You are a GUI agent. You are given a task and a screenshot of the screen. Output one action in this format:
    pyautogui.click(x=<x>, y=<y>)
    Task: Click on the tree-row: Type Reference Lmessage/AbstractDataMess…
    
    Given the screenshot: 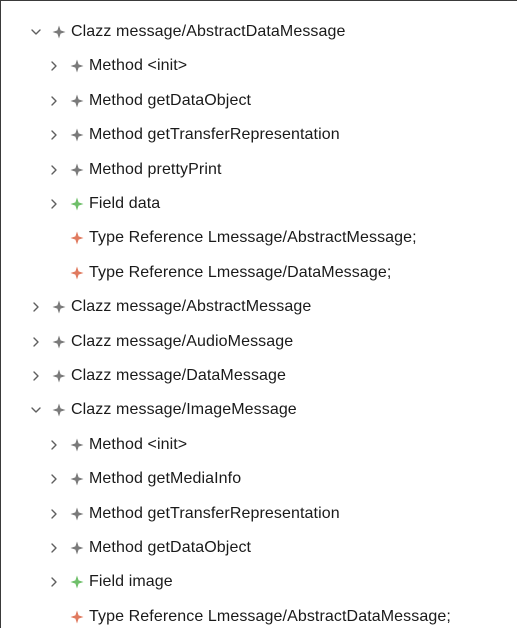 What is the action you would take?
    pyautogui.click(x=259, y=614)
    